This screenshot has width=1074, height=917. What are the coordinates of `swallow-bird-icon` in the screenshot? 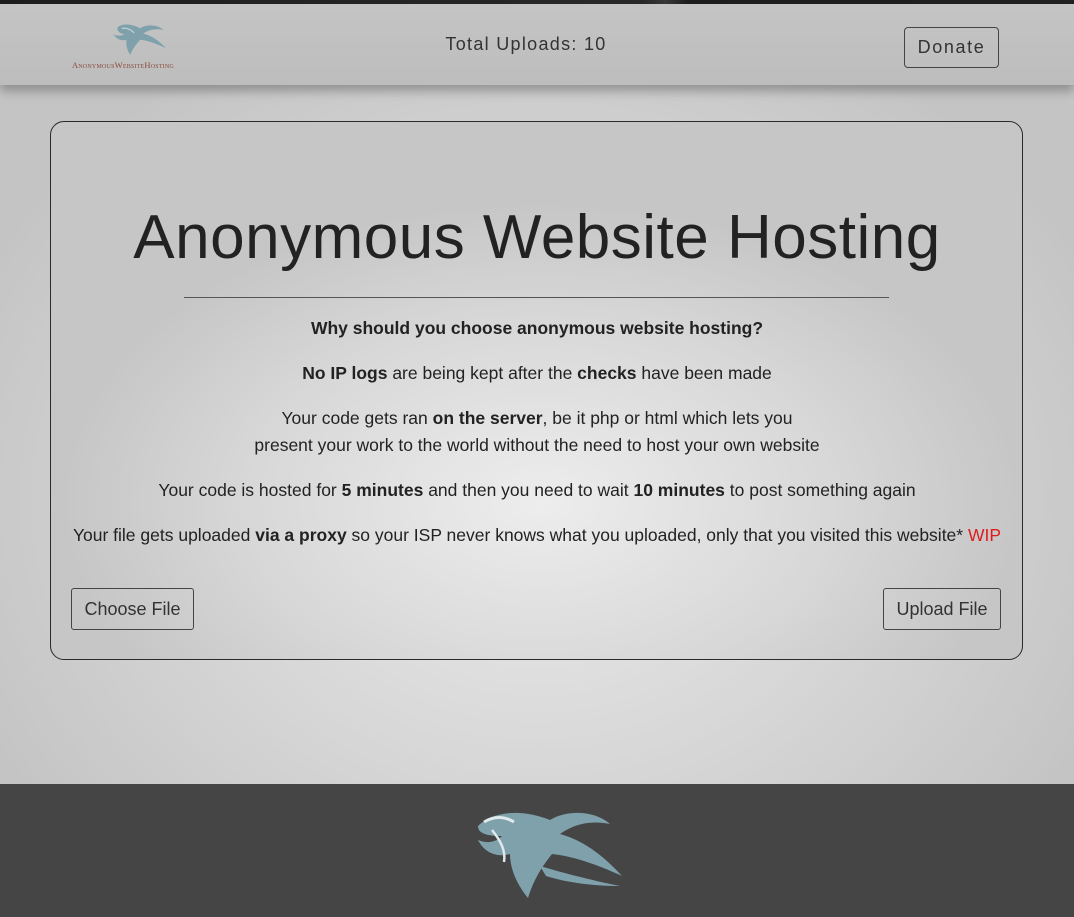 It's located at (139, 39).